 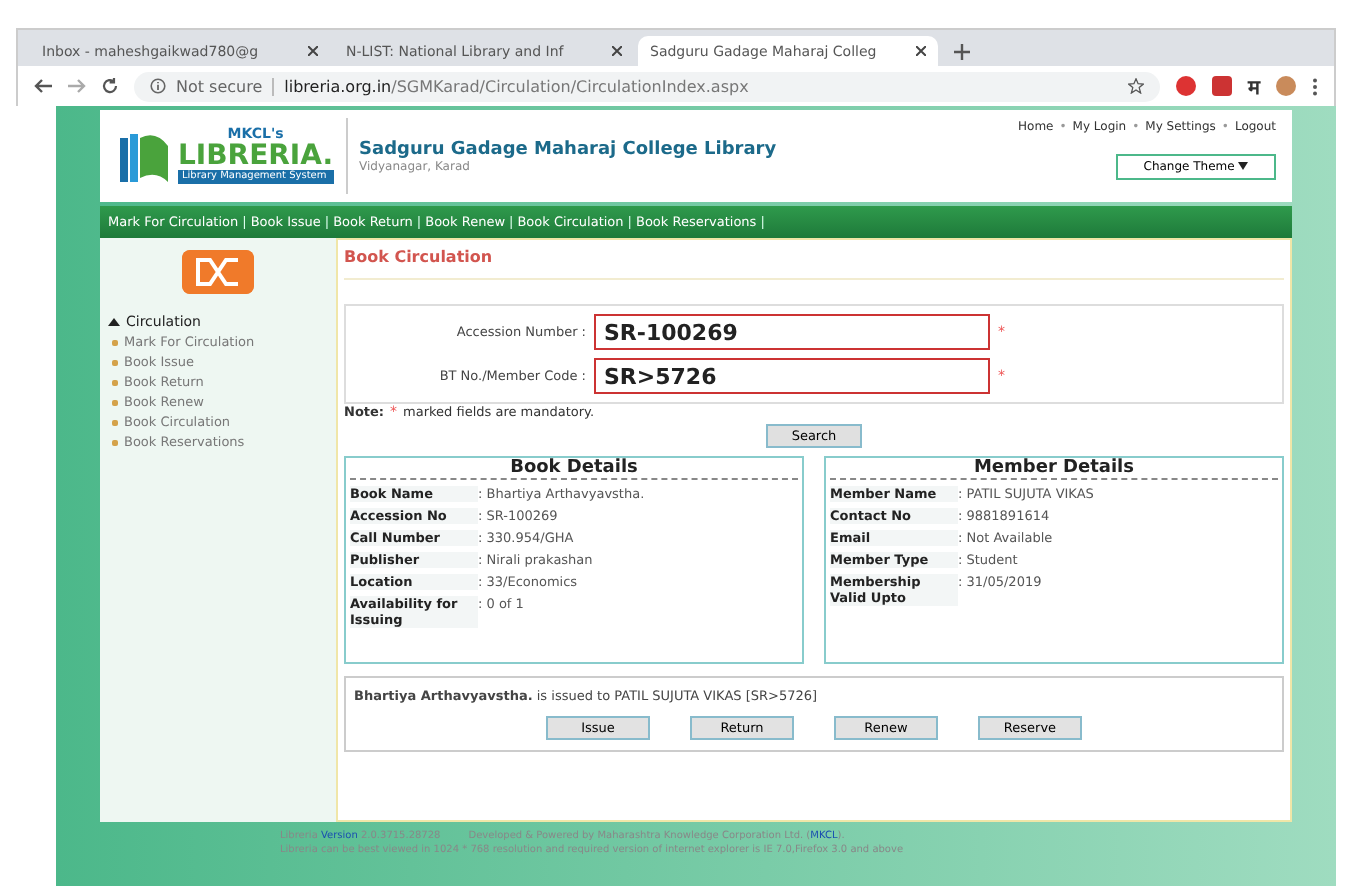 What do you see at coordinates (792, 376) in the screenshot?
I see `input-field: SR>5726` at bounding box center [792, 376].